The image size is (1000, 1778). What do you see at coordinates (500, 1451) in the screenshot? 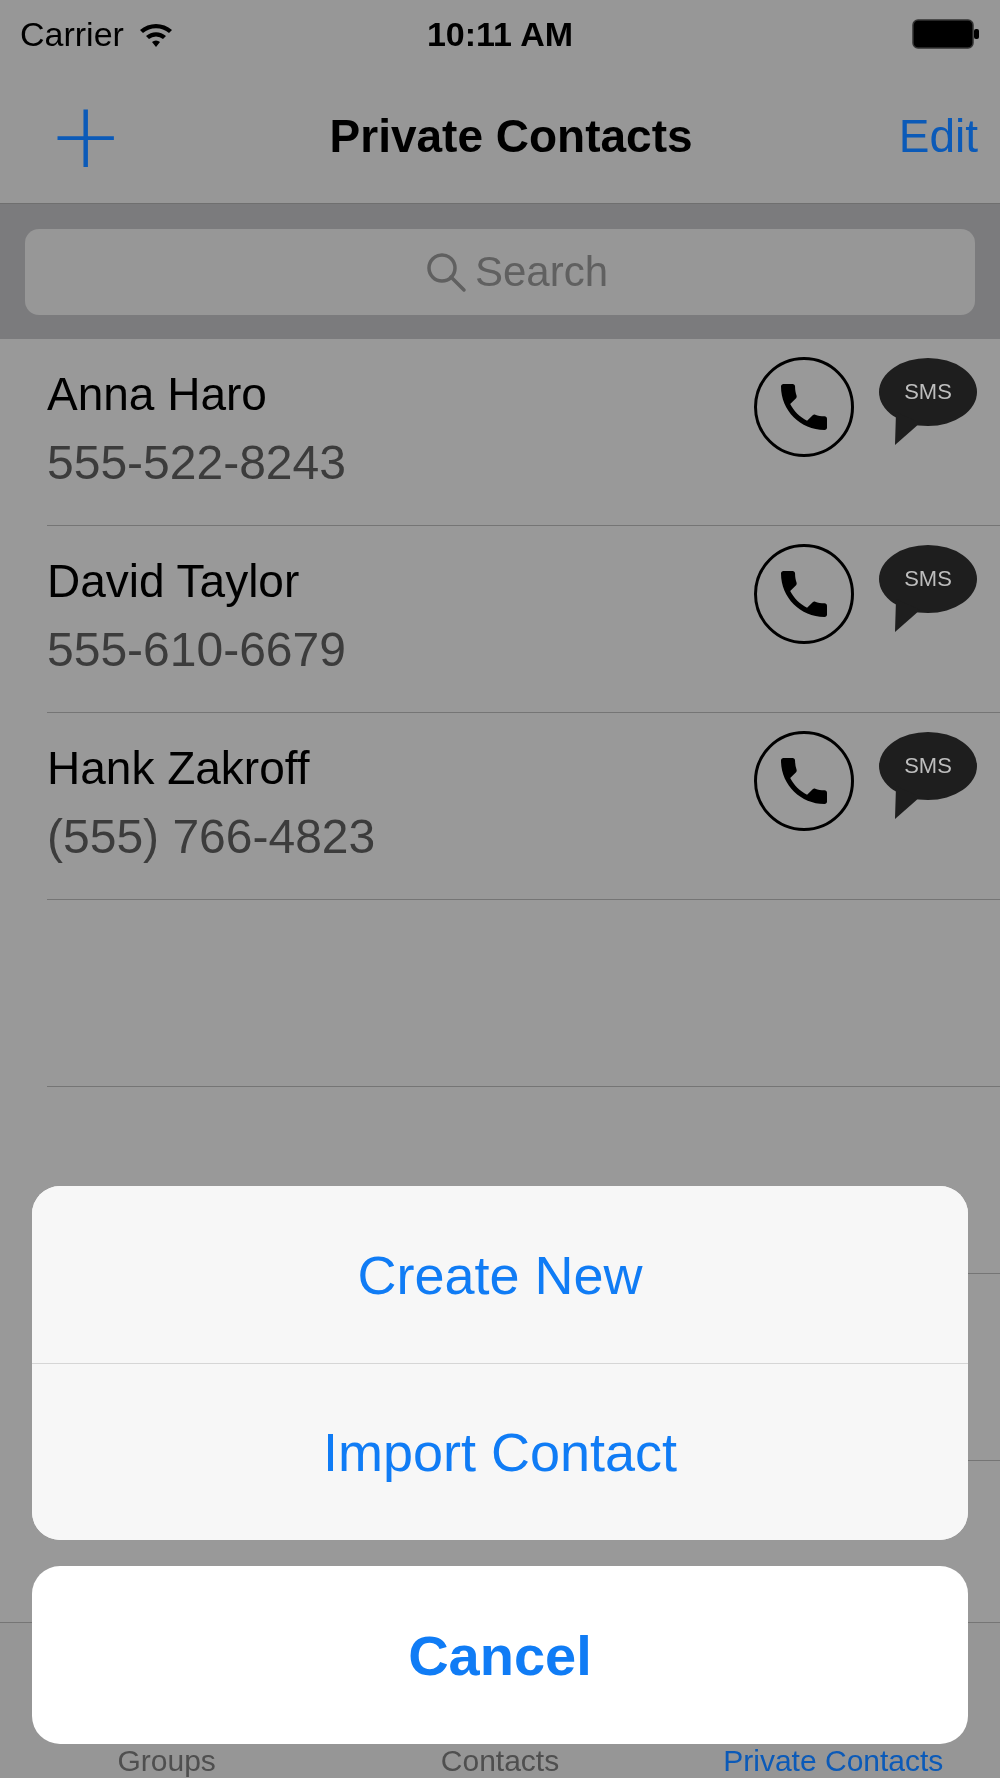
I see `action-button: Import Contact` at bounding box center [500, 1451].